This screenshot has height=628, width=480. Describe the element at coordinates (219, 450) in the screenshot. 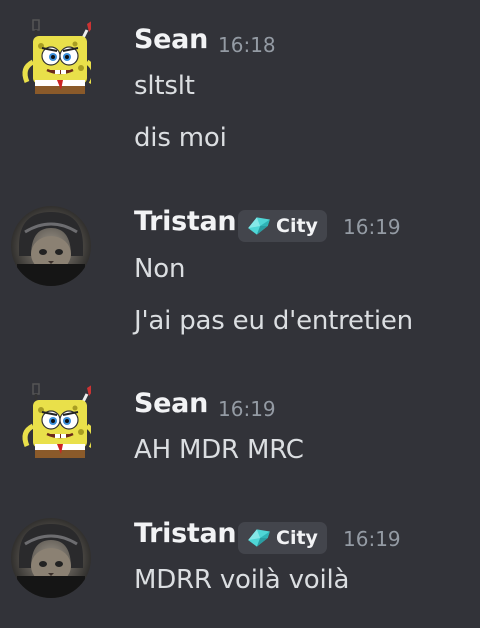

I see `message-text: AH MDR MRC` at that location.